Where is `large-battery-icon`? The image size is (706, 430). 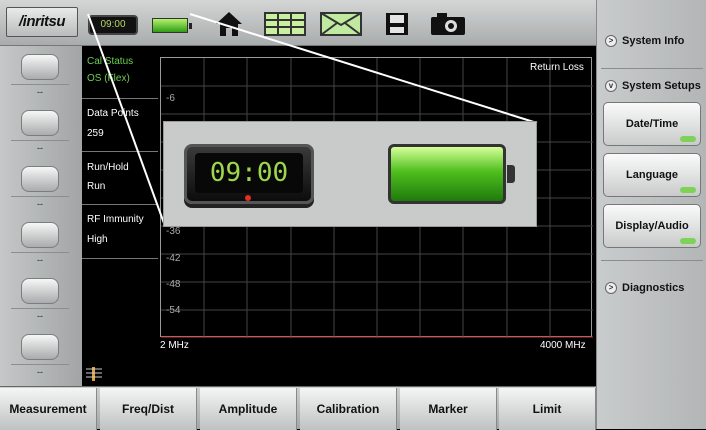
large-battery-icon is located at coordinates (451, 174).